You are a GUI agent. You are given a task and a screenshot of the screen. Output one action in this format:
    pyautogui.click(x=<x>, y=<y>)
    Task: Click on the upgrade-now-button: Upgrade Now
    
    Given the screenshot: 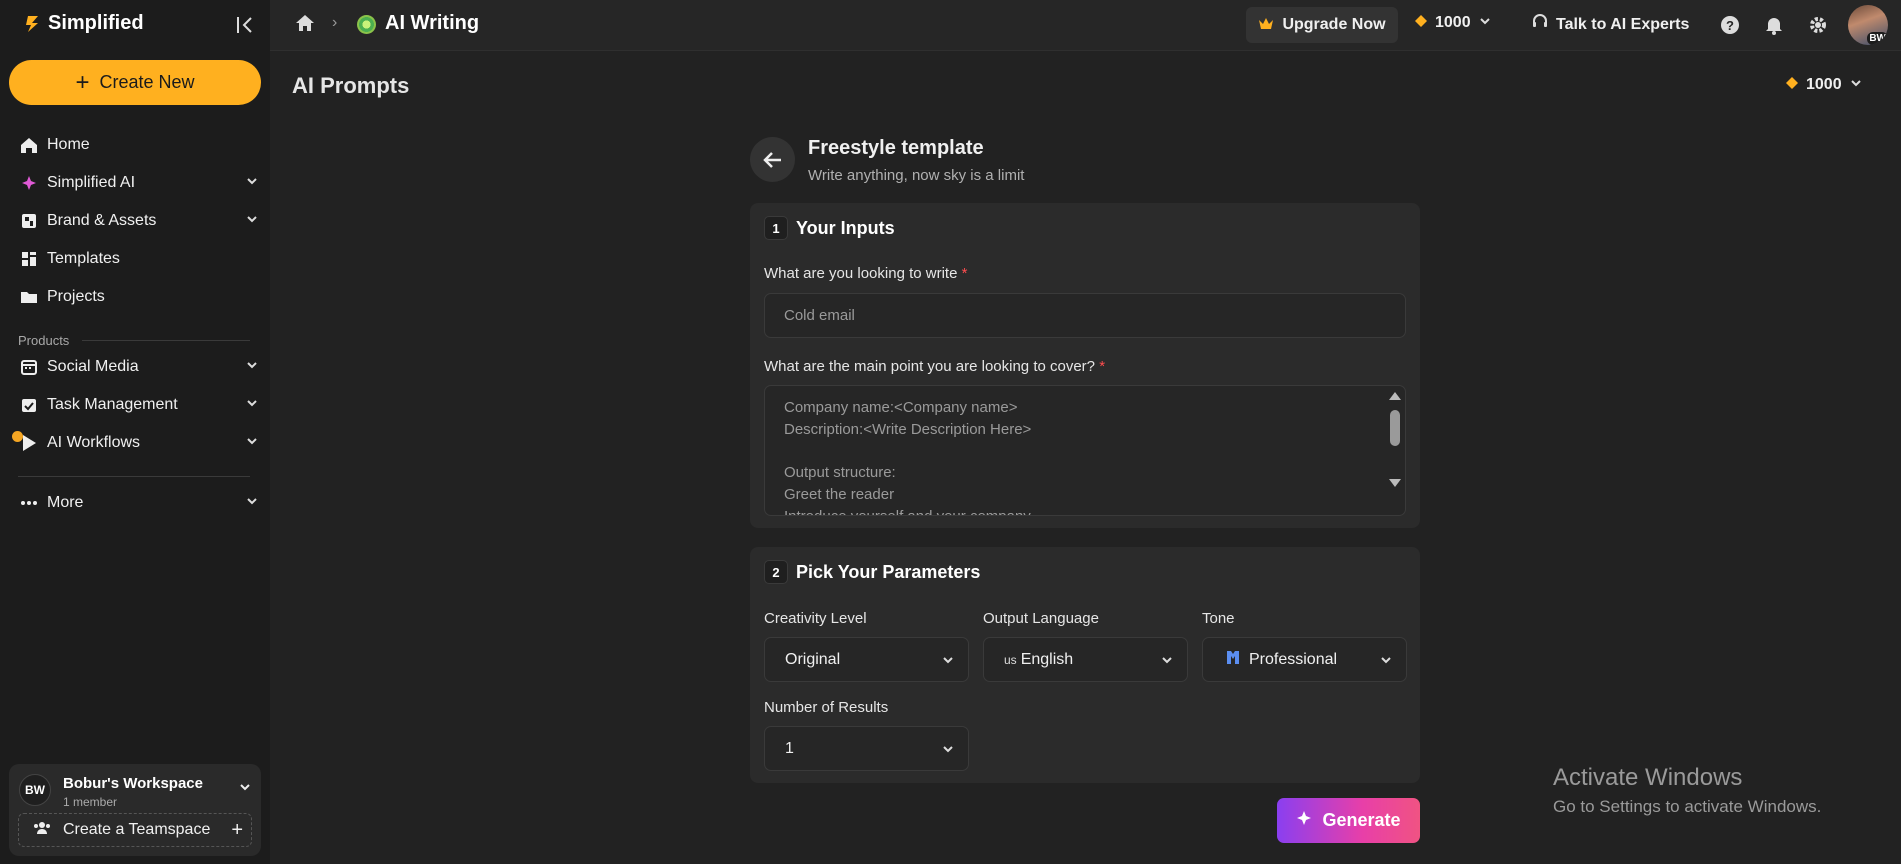 What is the action you would take?
    pyautogui.click(x=1322, y=25)
    